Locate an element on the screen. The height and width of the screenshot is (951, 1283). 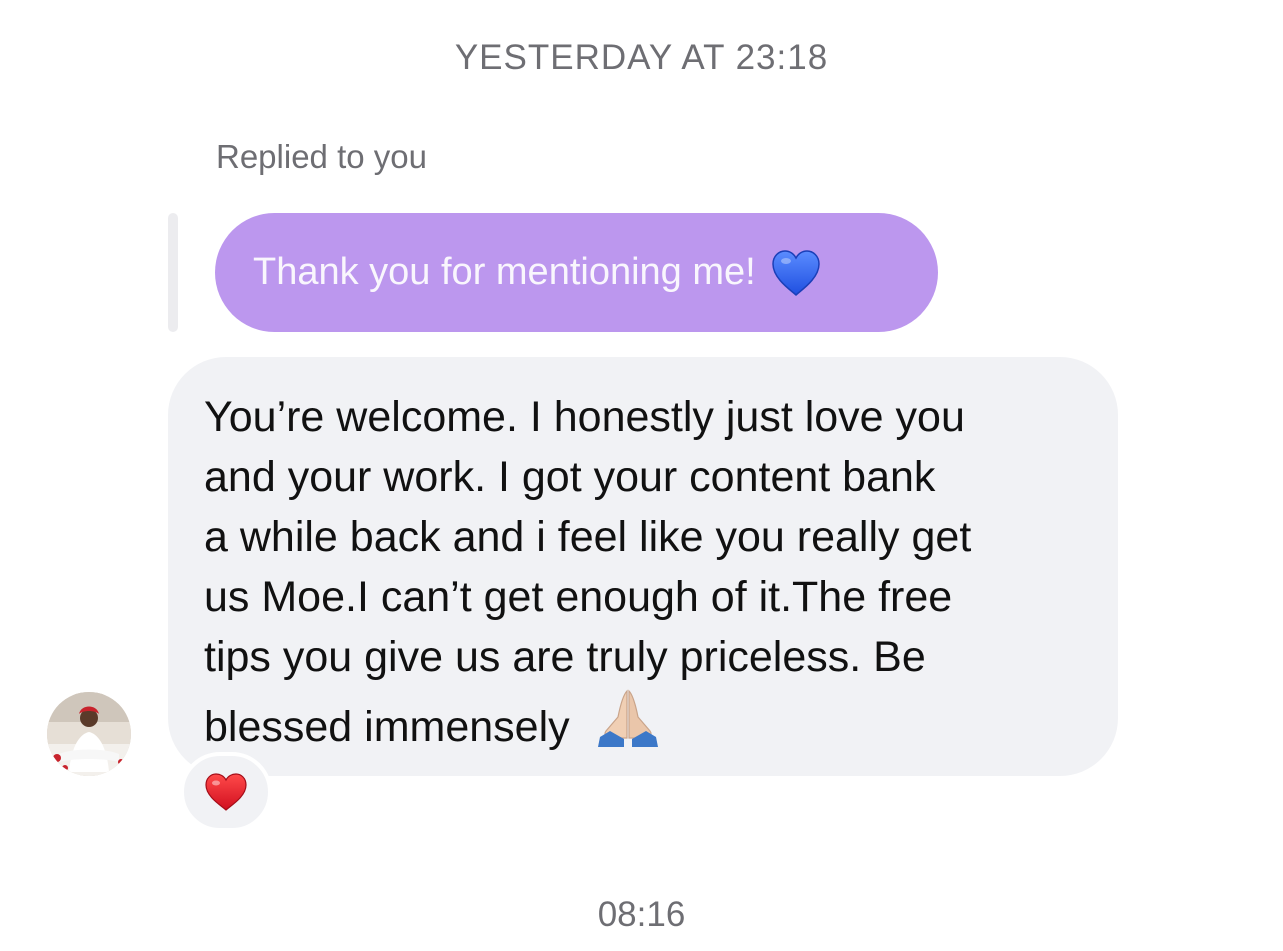
avatar is located at coordinates (89, 734).